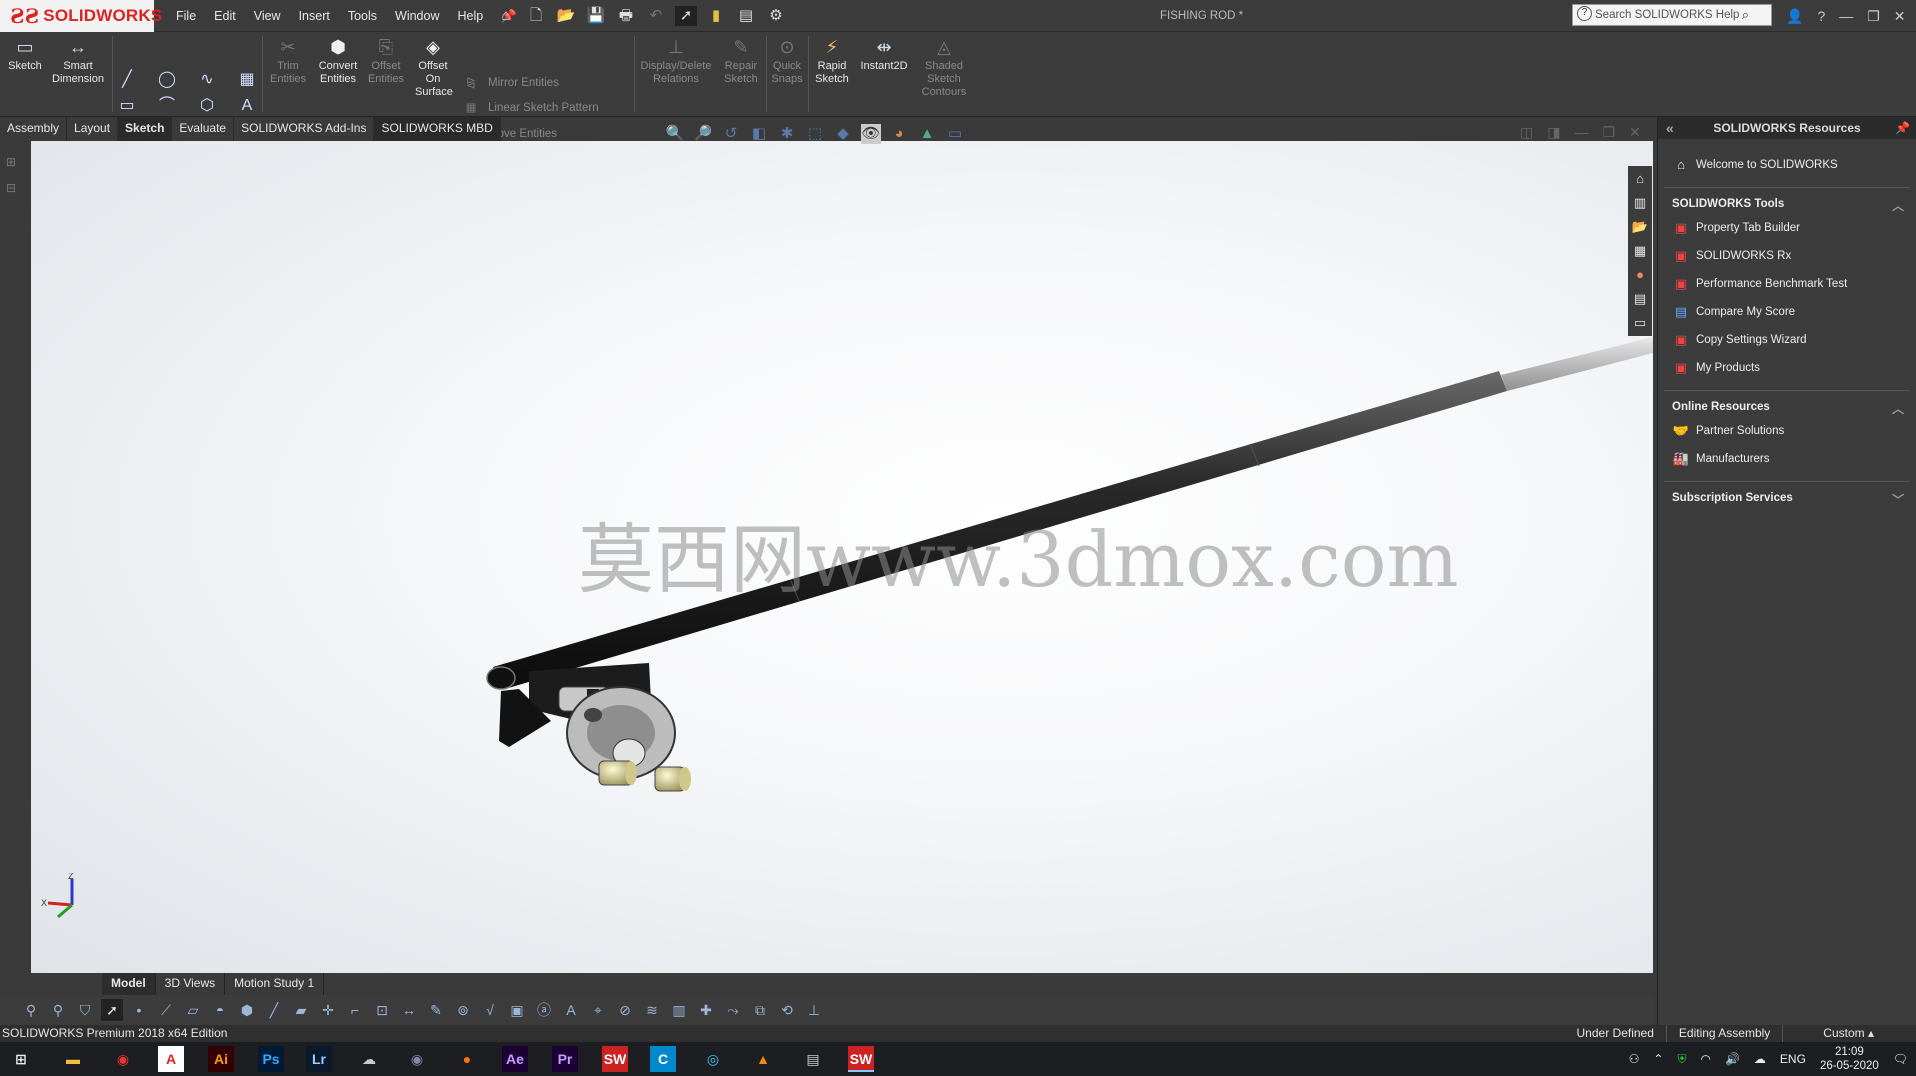 The width and height of the screenshot is (1916, 1076). Describe the element at coordinates (221, 1059) in the screenshot. I see `illustrator-taskbar-icon: Ai` at that location.